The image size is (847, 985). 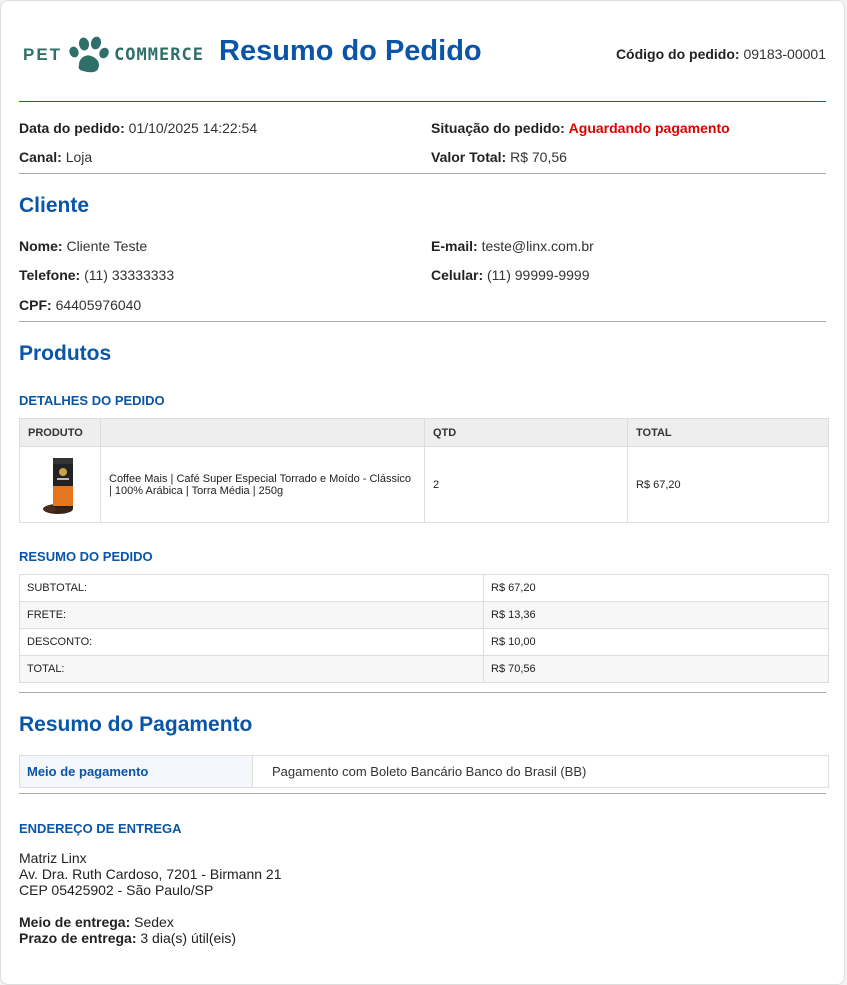 I want to click on order-channel-value: Loja, so click(x=79, y=157).